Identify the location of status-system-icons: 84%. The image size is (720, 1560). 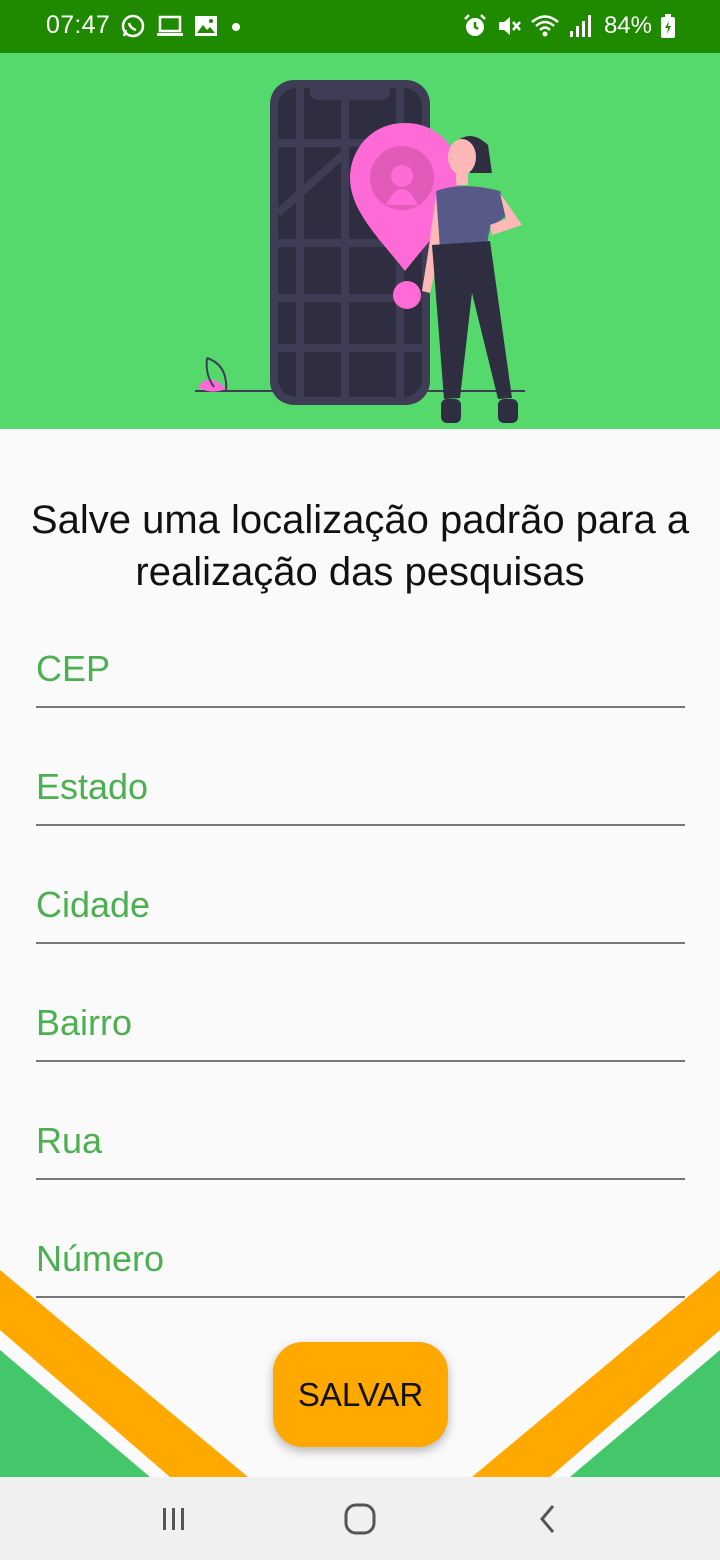
(569, 26).